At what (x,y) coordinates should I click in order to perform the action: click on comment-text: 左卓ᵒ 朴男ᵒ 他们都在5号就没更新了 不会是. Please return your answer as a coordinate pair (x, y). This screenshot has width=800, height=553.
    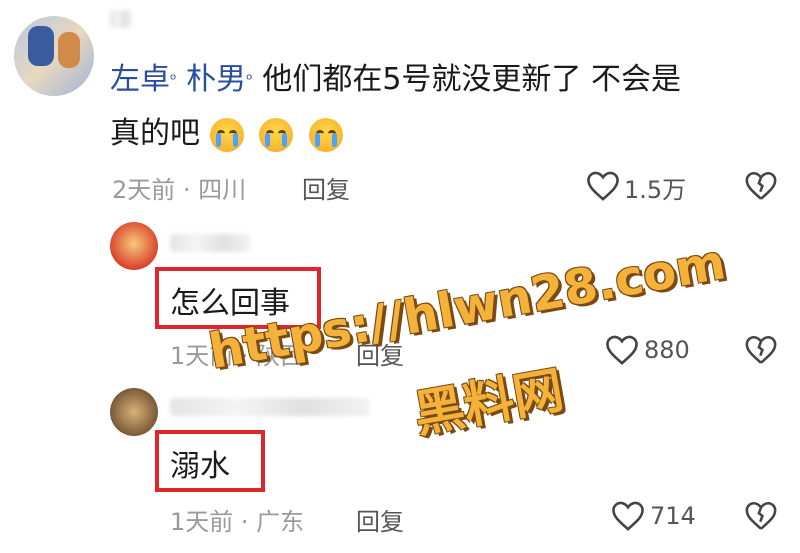
    Looking at the image, I should click on (395, 80).